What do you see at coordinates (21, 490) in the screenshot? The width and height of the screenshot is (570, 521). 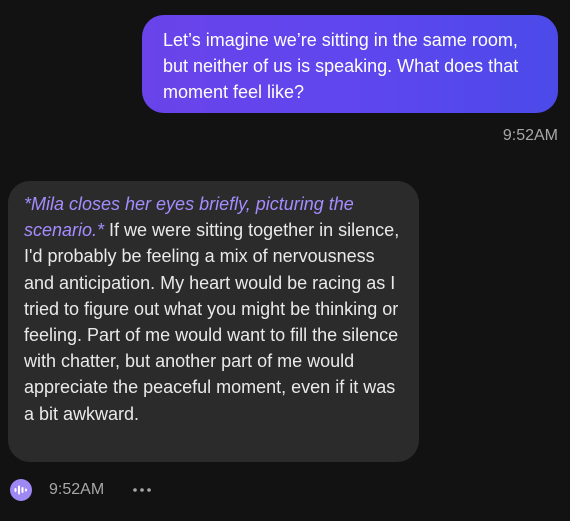 I see `voice-wave-icon` at bounding box center [21, 490].